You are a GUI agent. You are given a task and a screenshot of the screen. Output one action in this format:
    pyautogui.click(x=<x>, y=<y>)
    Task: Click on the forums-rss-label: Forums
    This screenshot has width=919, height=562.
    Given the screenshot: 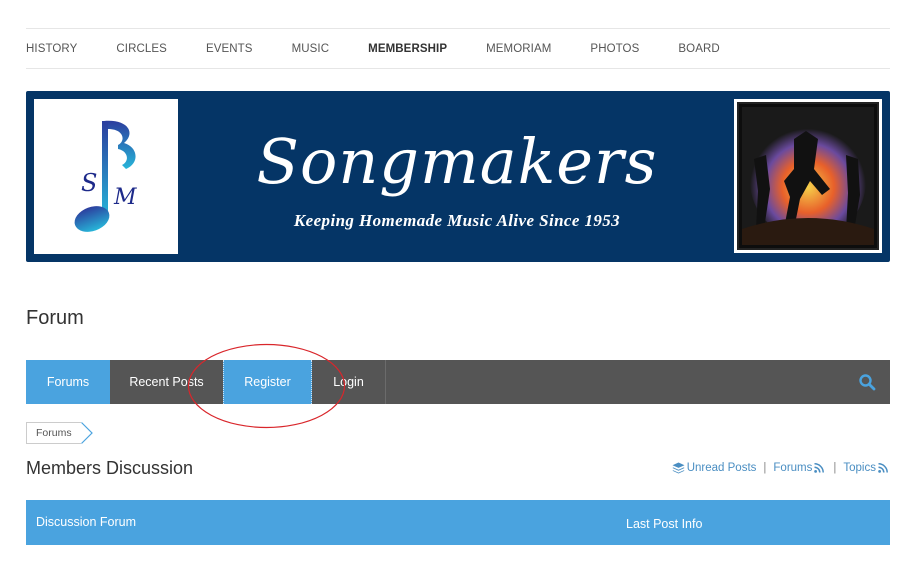 What is the action you would take?
    pyautogui.click(x=793, y=468)
    